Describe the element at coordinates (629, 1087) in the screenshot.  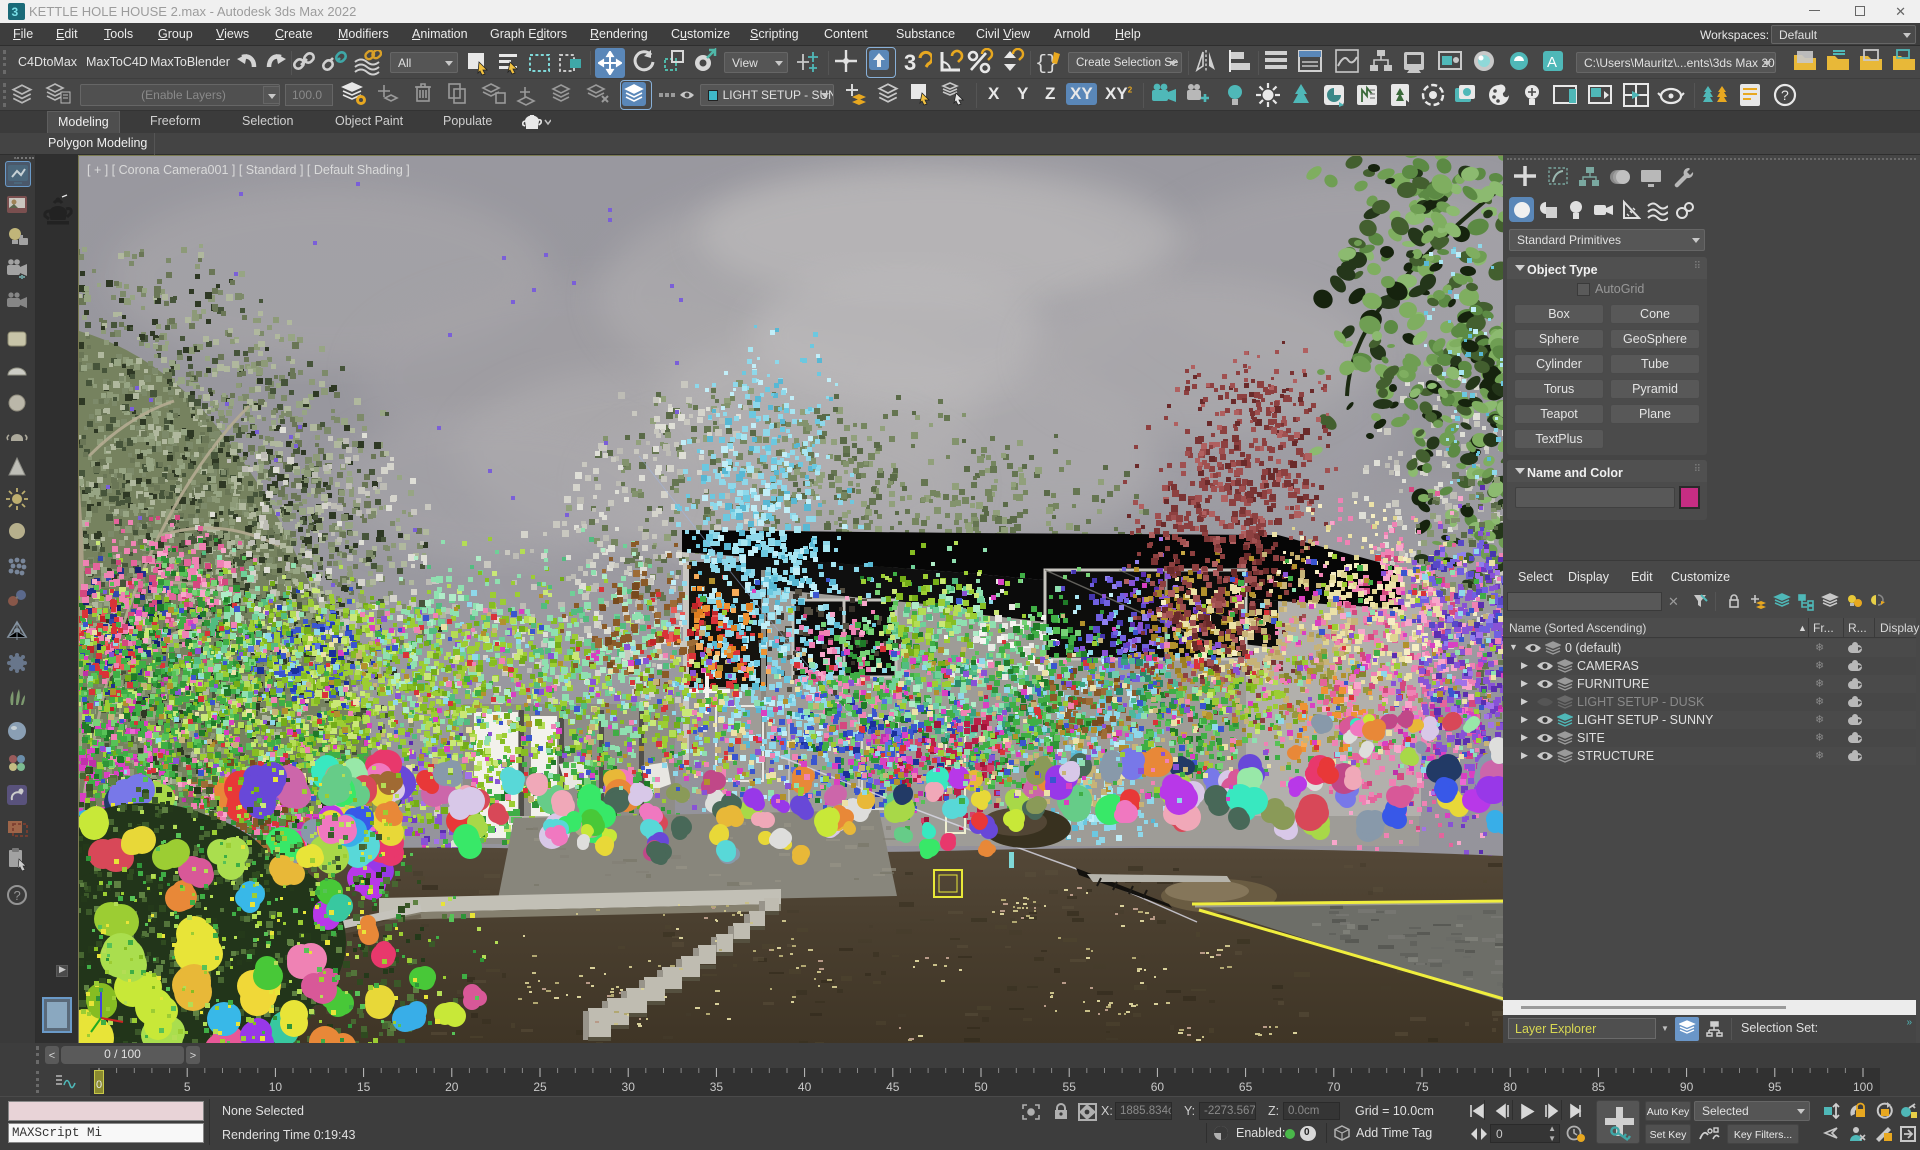
I see `svg-text: 30` at that location.